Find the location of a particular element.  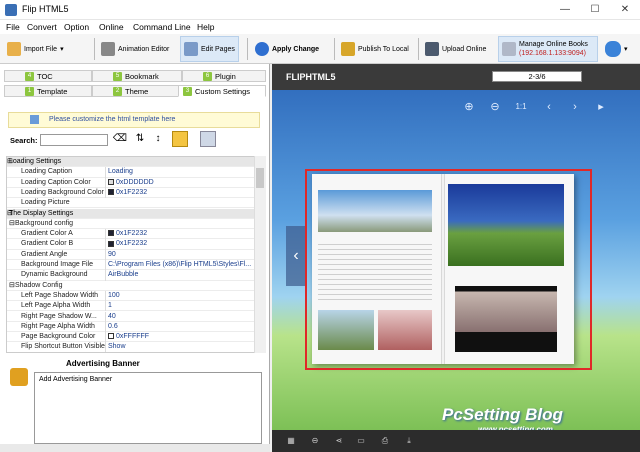

tab-number: 4 is located at coordinates (29, 76).